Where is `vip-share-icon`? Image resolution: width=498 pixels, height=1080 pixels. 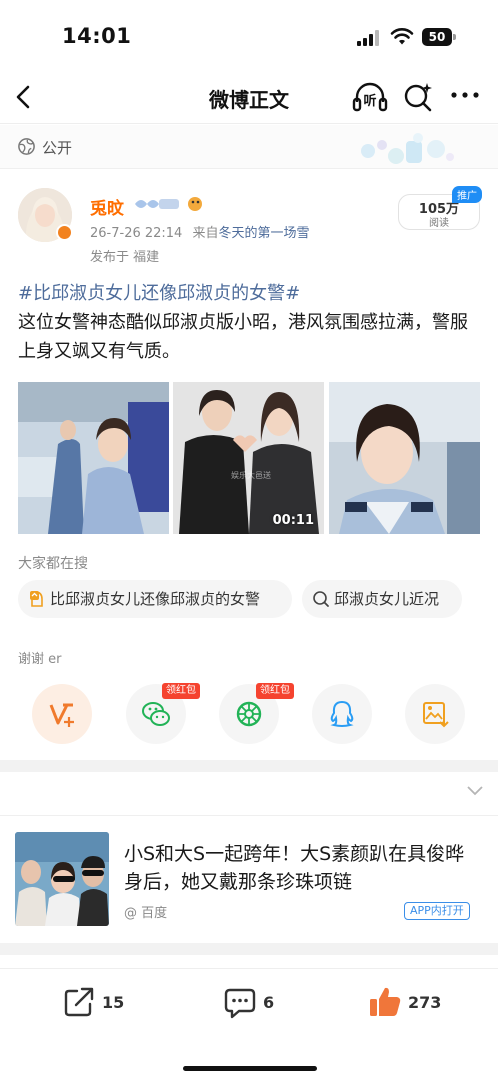
vip-share-icon is located at coordinates (61, 715).